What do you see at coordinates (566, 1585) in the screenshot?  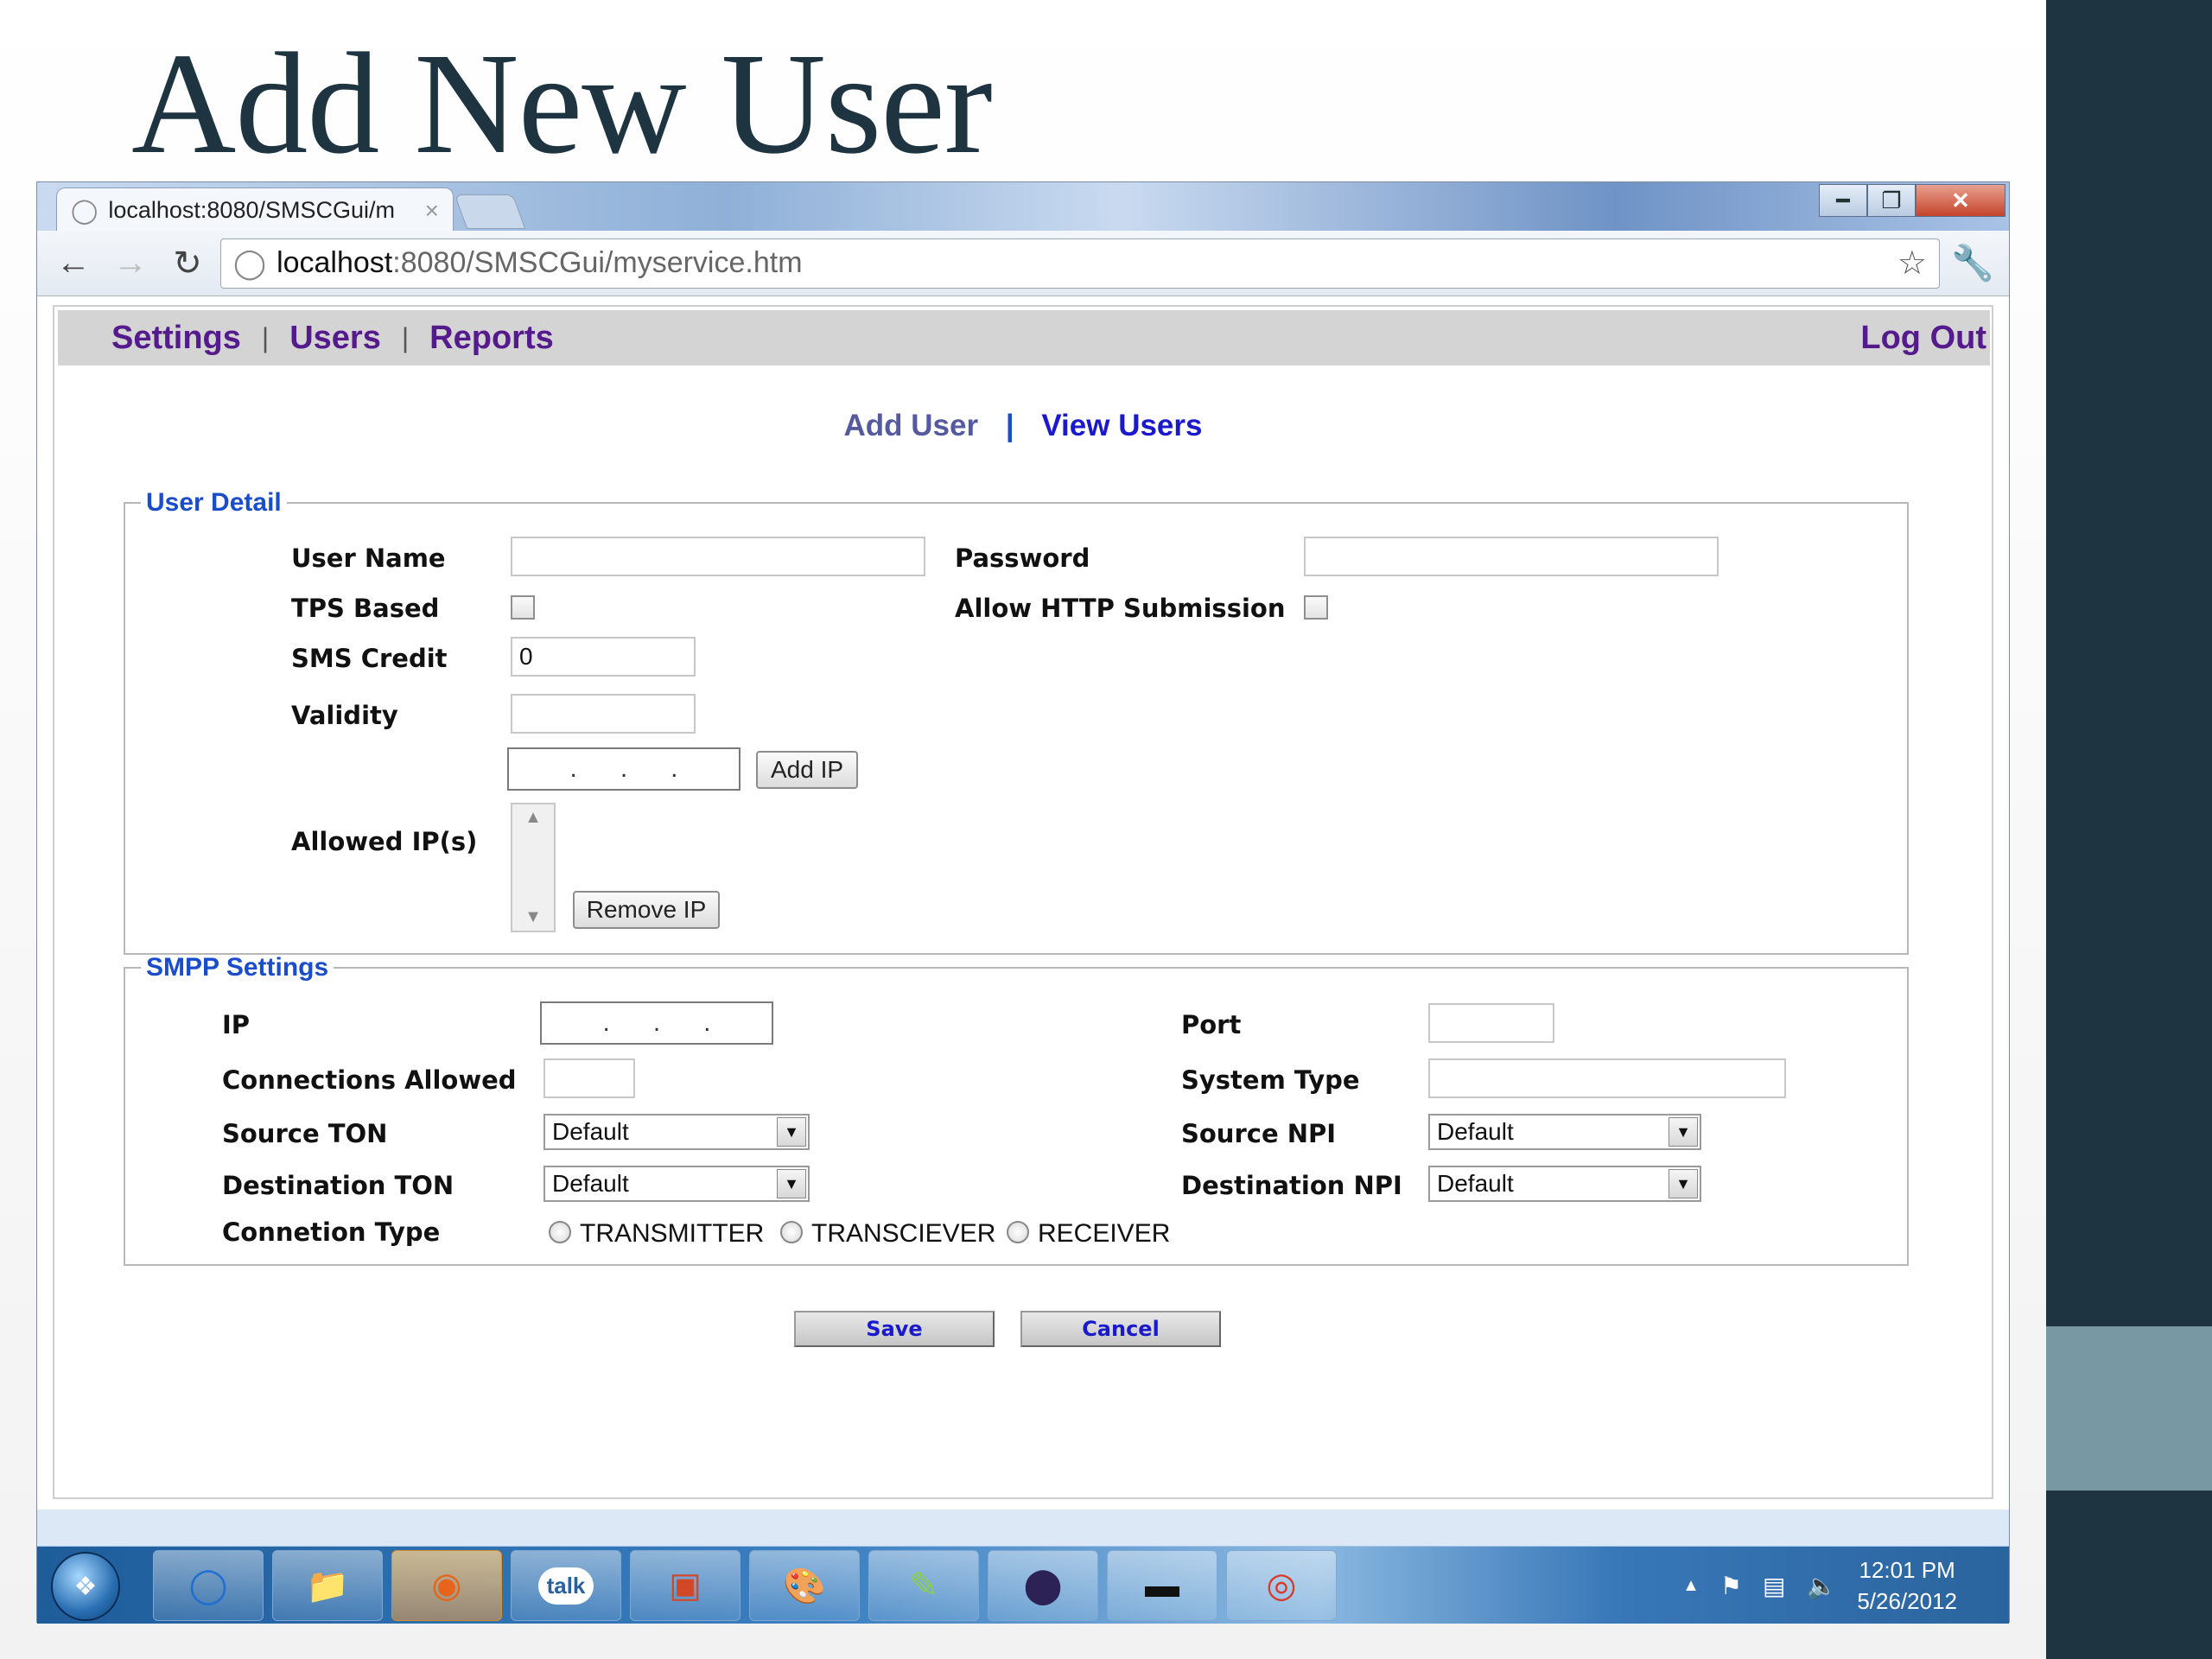 I see `google-talk-icon: talk` at bounding box center [566, 1585].